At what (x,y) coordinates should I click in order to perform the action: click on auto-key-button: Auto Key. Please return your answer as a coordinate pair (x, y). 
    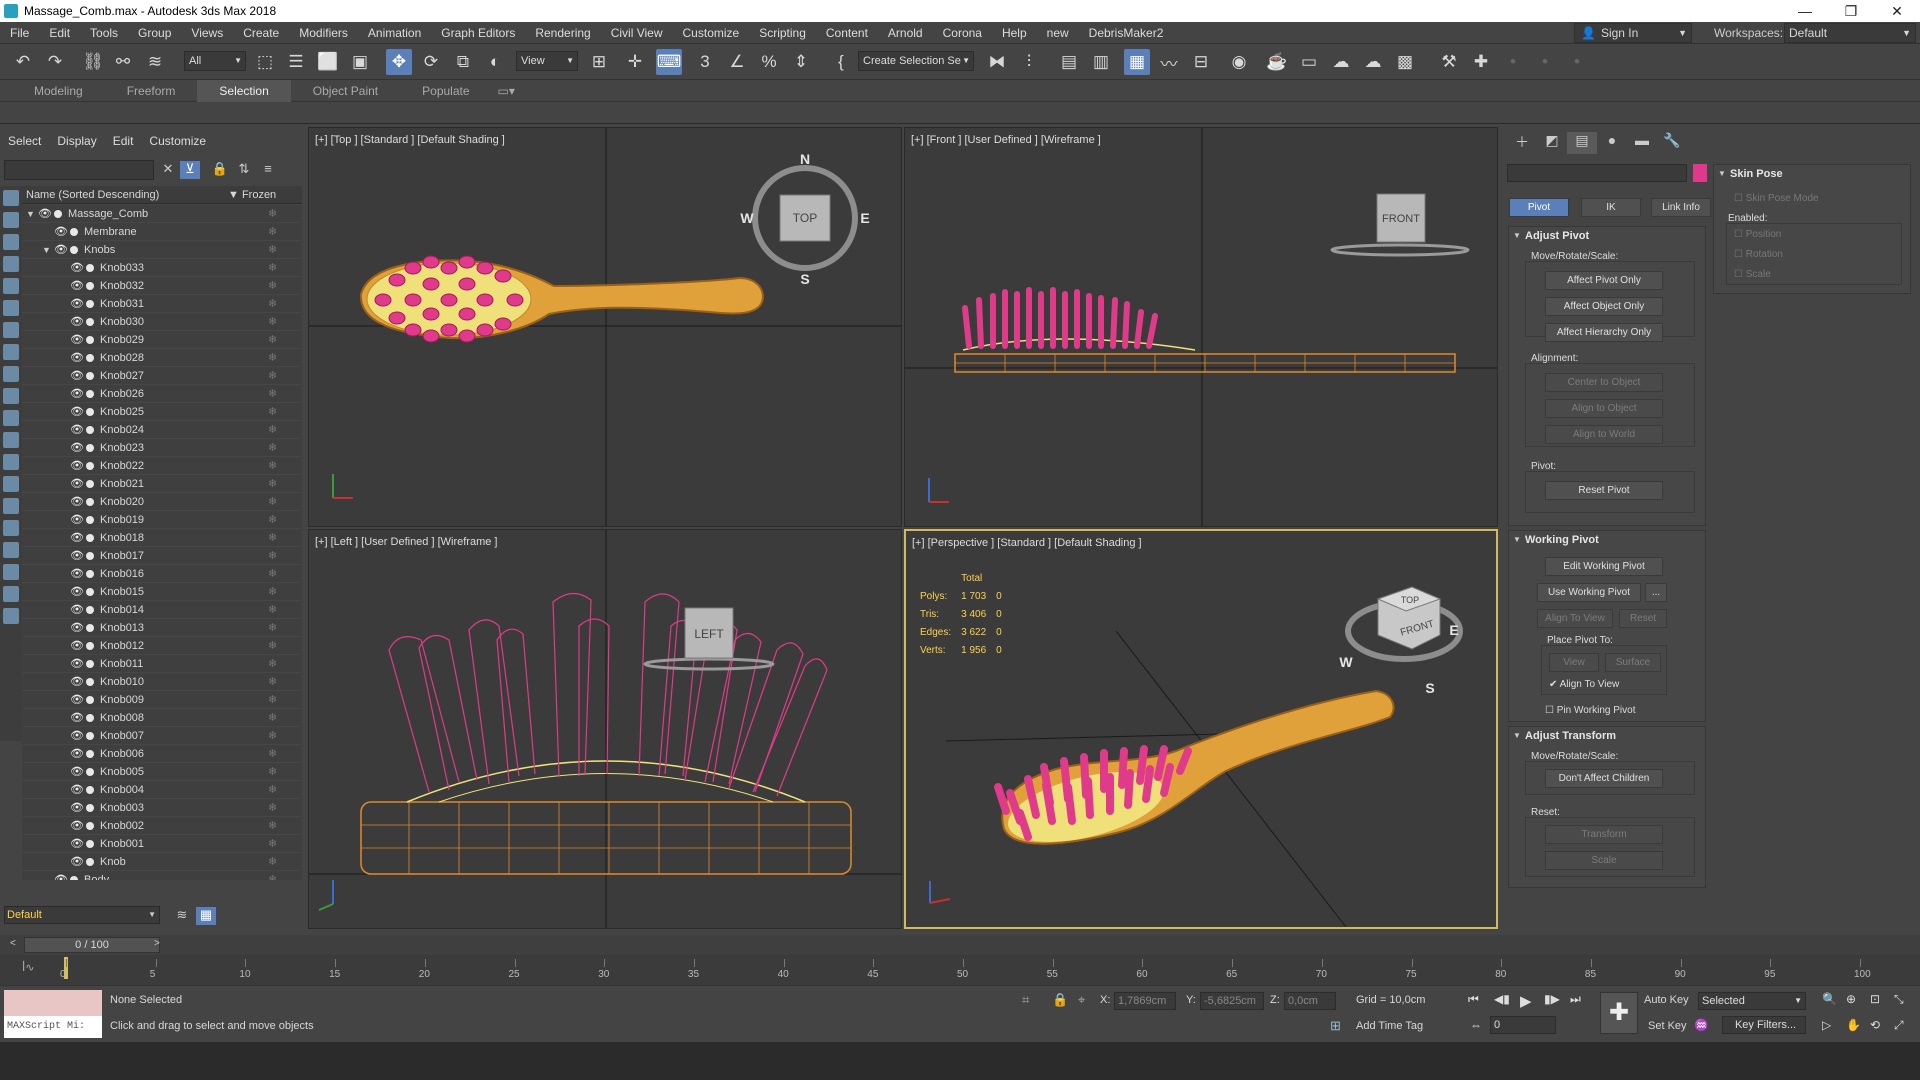
    Looking at the image, I should click on (1666, 1000).